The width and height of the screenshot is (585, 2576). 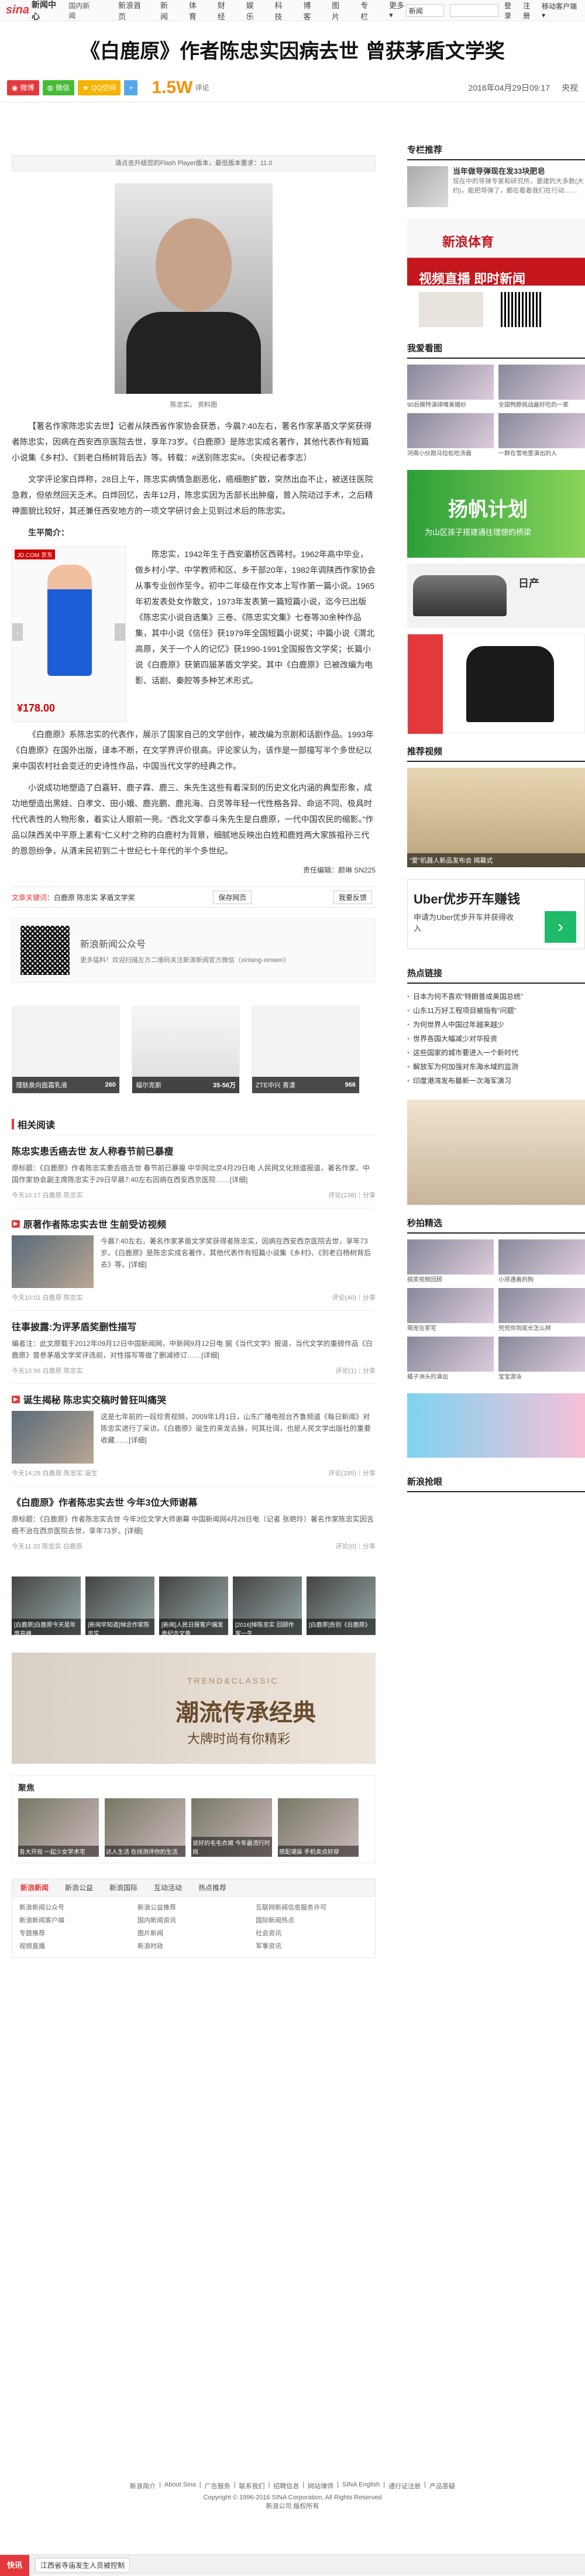 I want to click on footer-link: 新浪简介, so click(x=143, y=2486).